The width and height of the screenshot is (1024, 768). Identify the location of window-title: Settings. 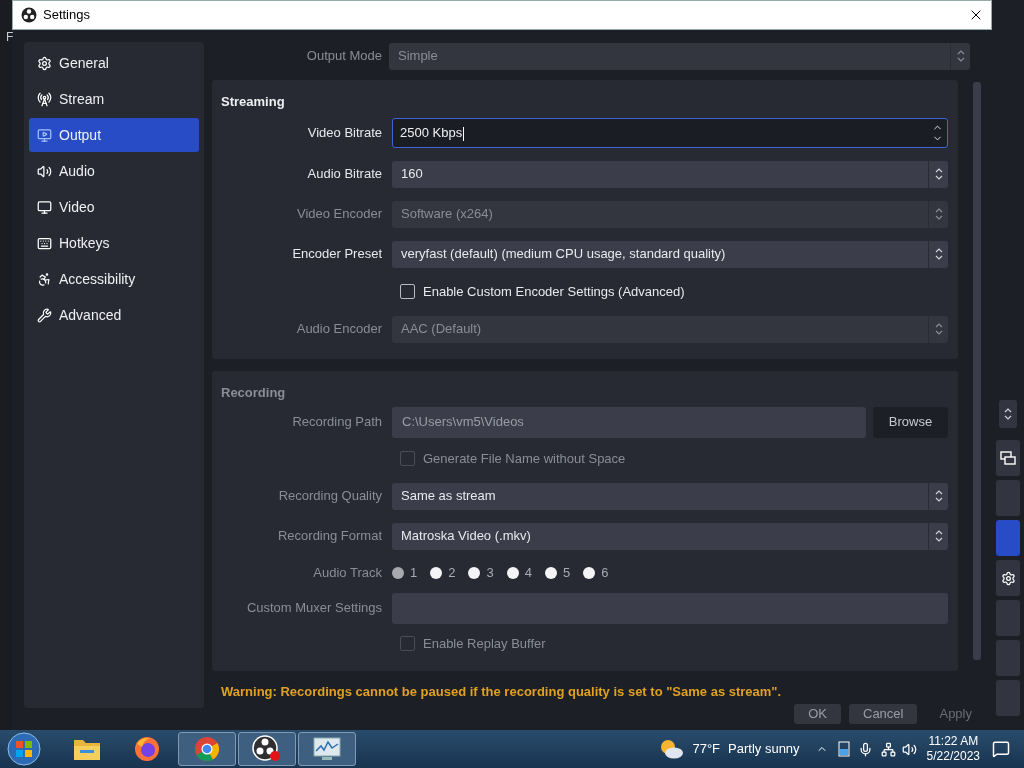
(67, 15).